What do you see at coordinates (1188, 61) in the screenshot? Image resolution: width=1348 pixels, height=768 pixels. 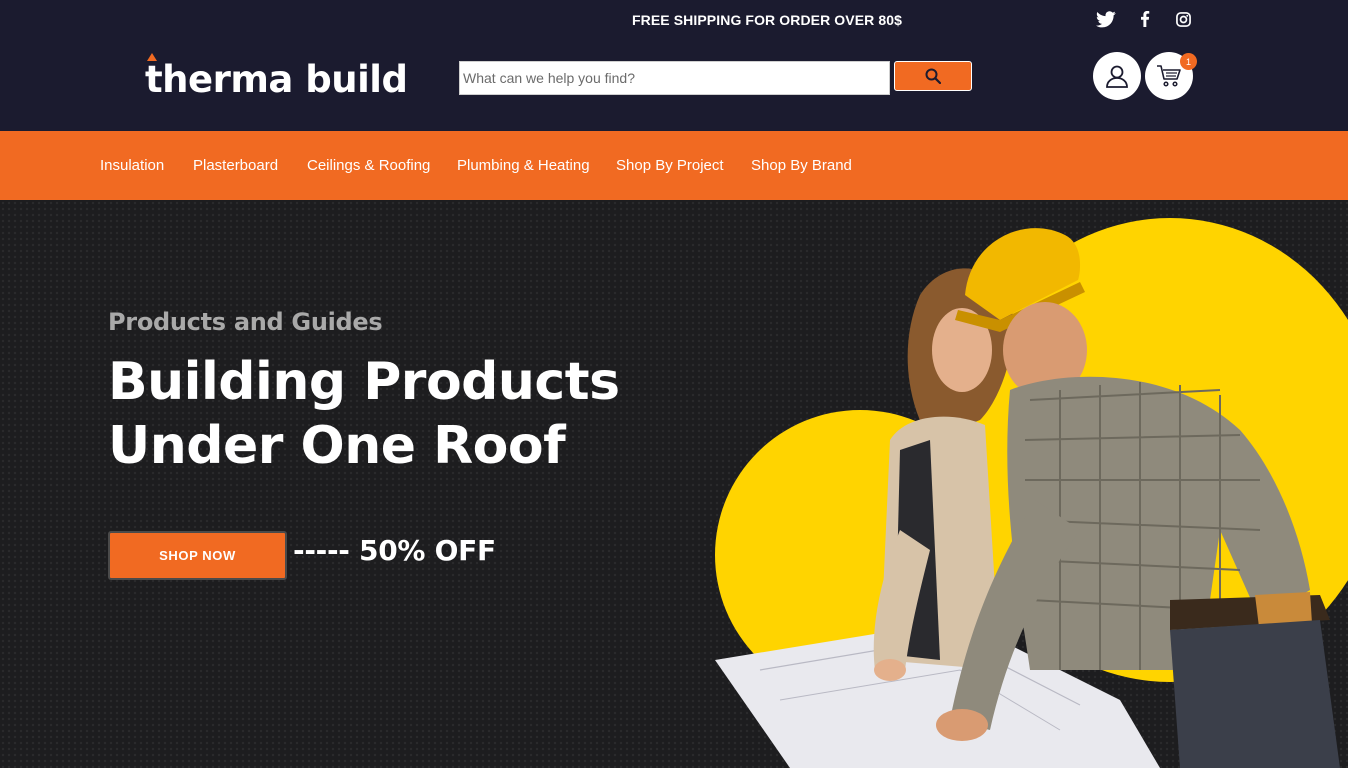 I see `cart-count-badge: 1` at bounding box center [1188, 61].